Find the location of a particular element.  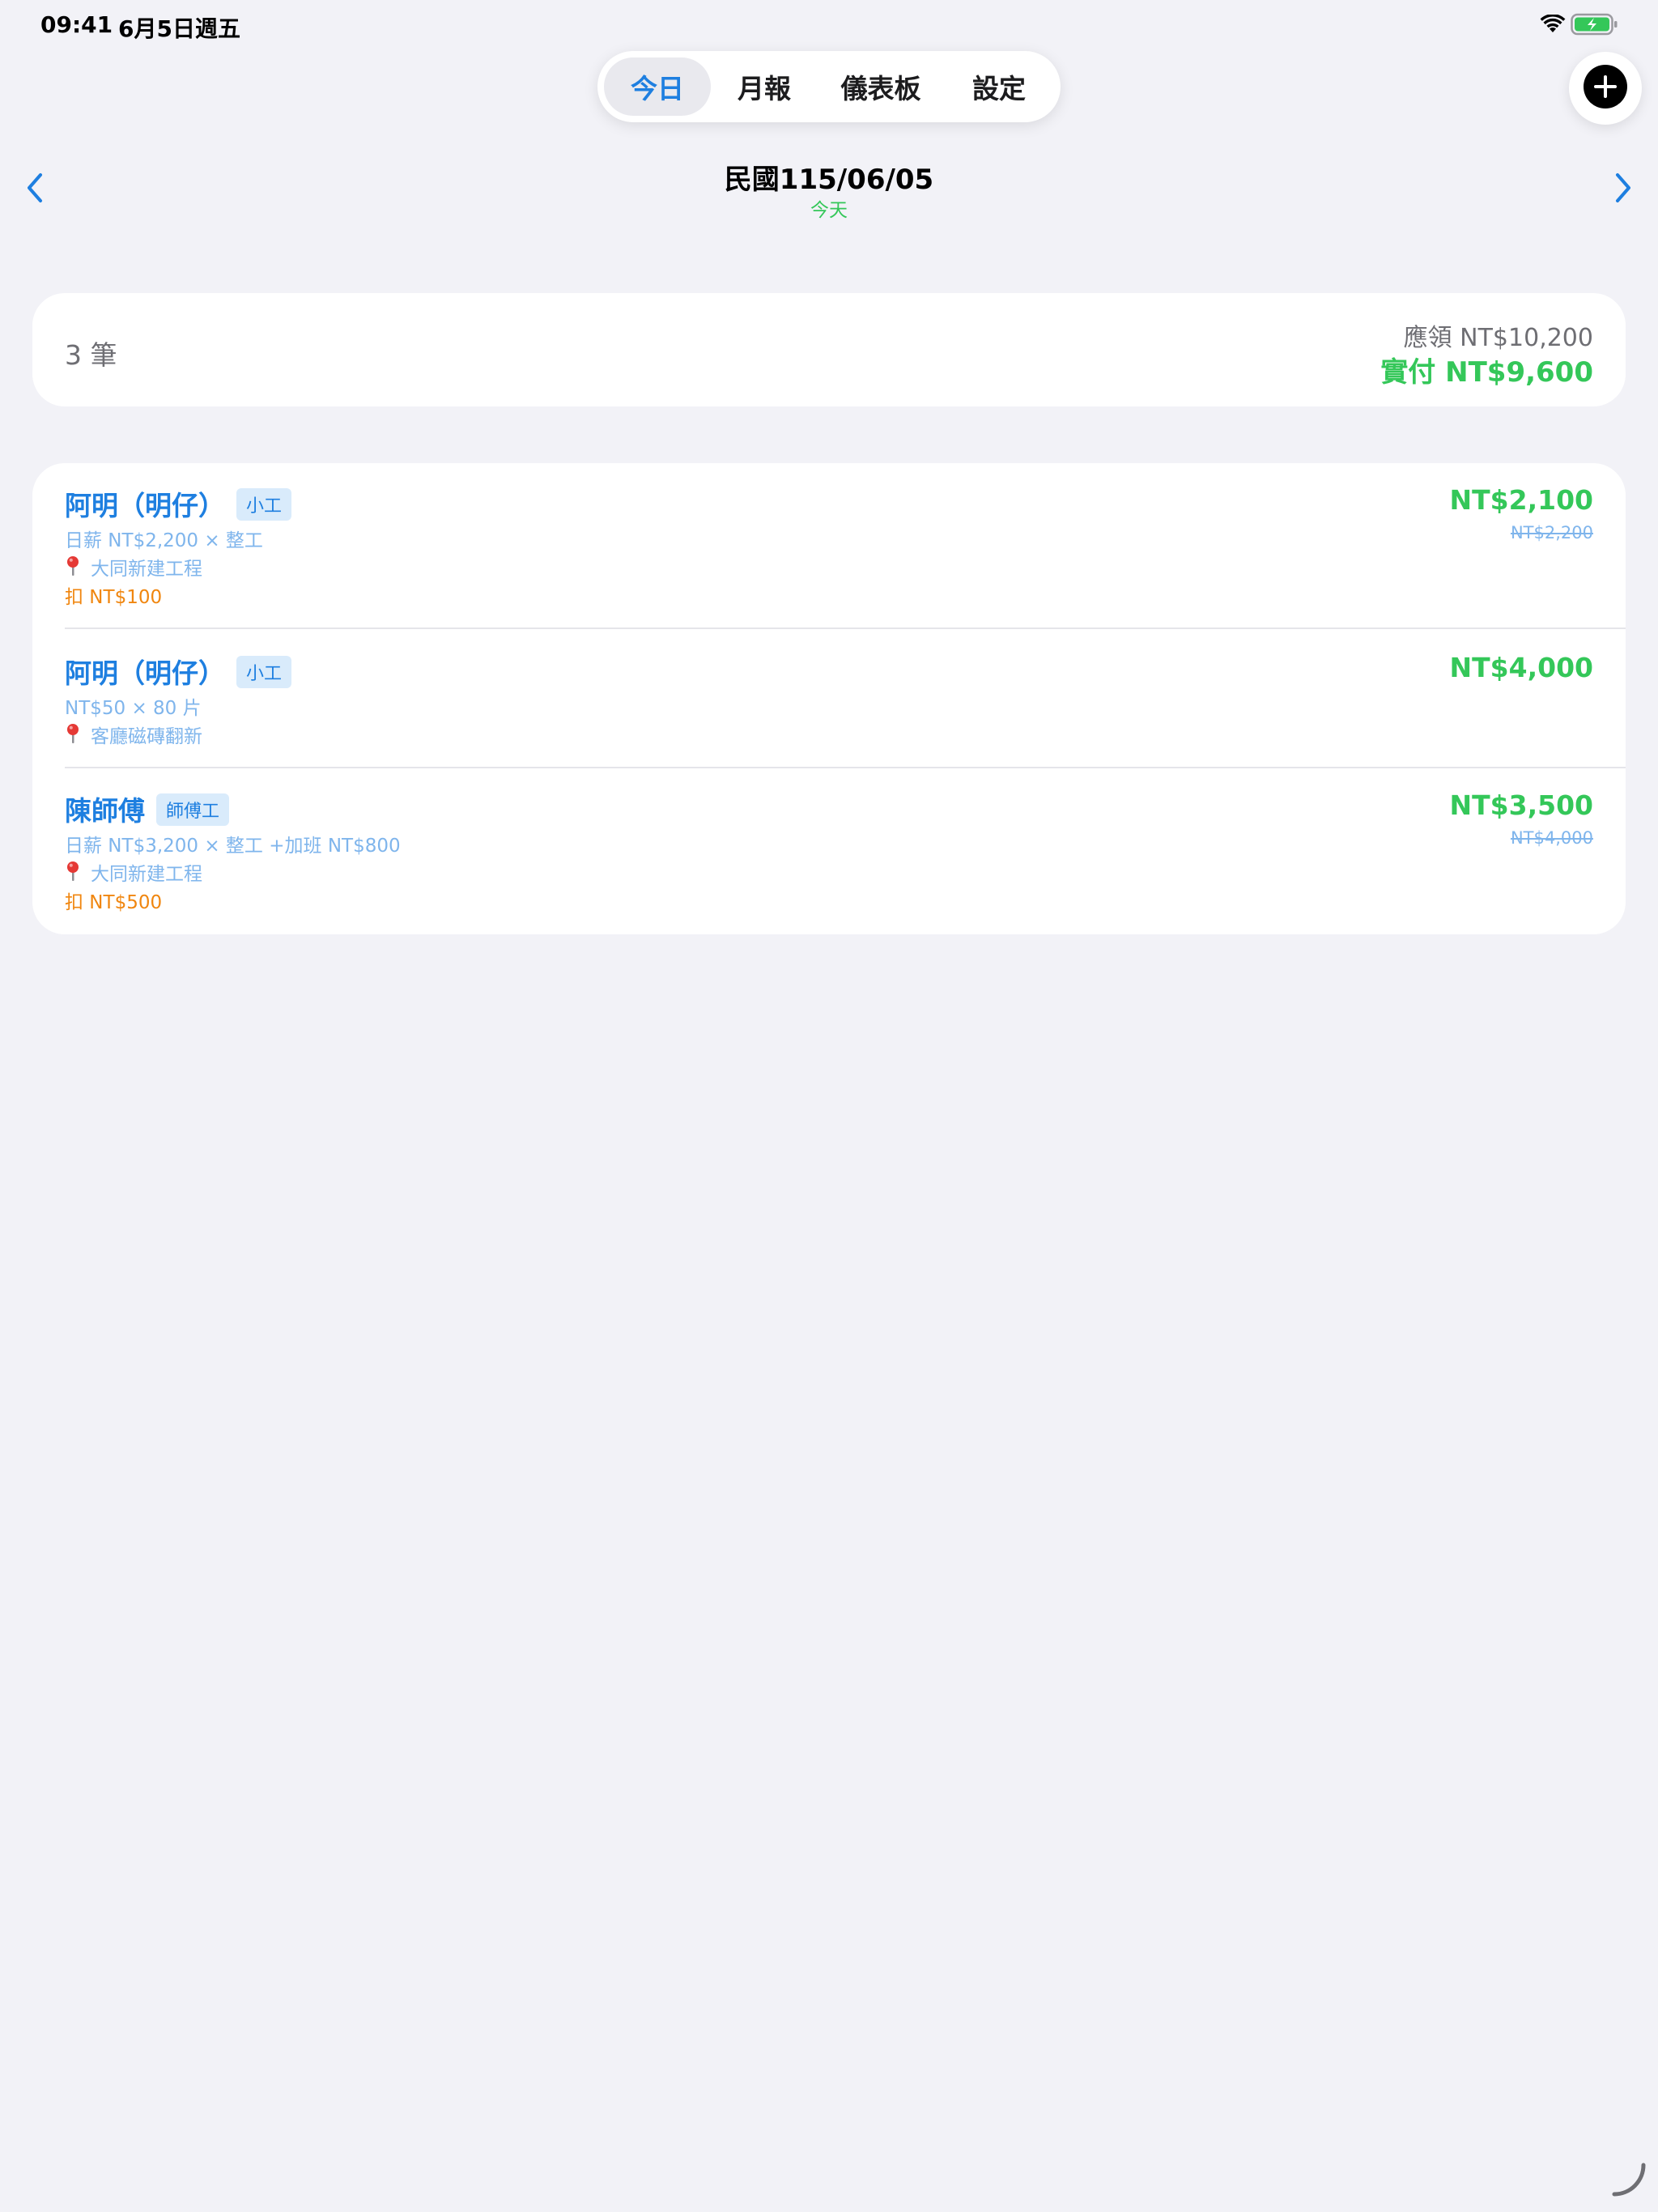

tab-monthly-report: 月報 is located at coordinates (764, 87).